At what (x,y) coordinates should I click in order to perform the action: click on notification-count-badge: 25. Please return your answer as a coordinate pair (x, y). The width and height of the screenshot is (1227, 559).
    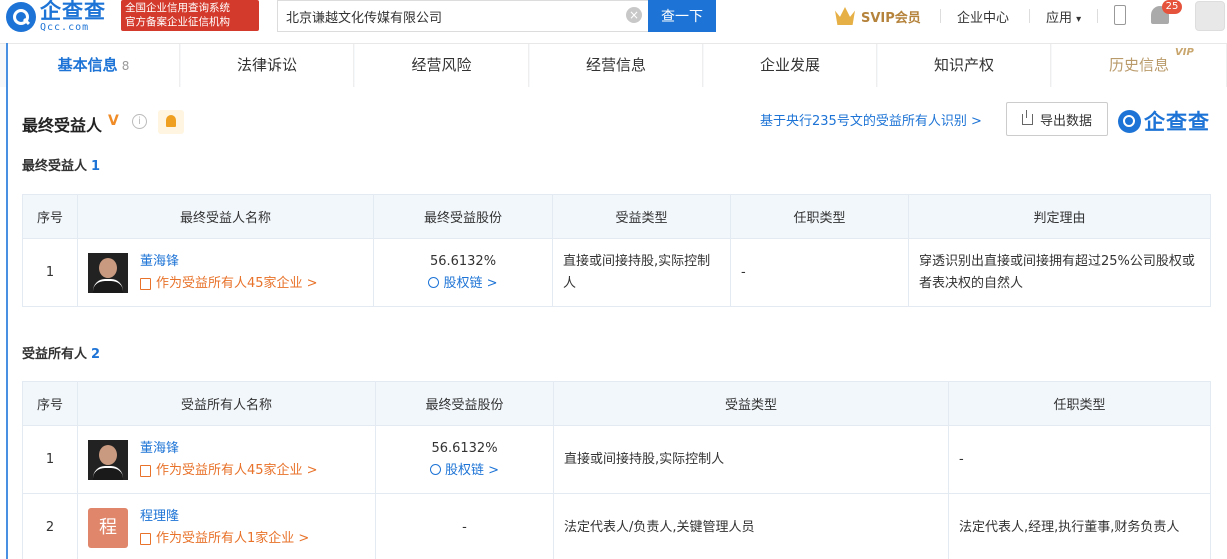
    Looking at the image, I should click on (1172, 7).